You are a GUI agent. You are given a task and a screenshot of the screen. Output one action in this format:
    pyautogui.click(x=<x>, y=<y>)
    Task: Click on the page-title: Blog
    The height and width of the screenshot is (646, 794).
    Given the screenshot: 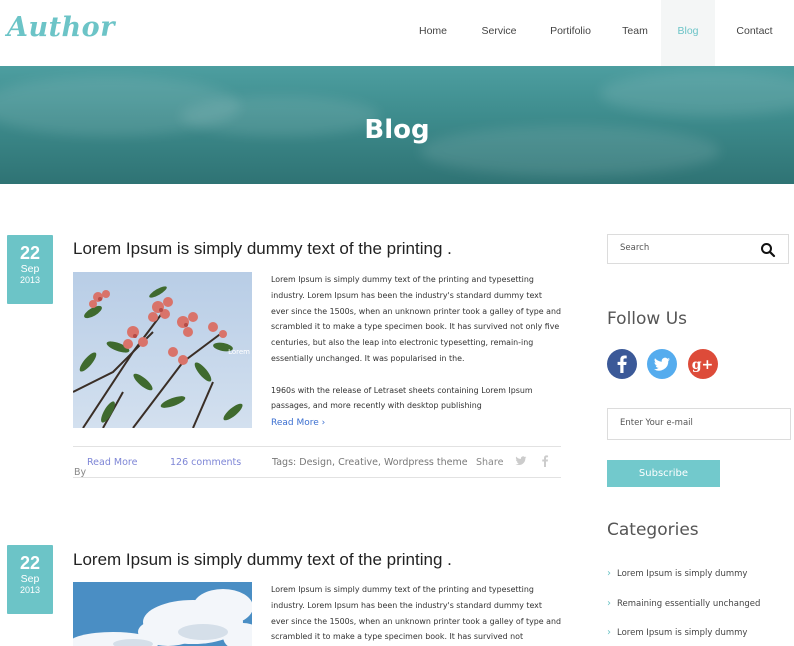 What is the action you would take?
    pyautogui.click(x=397, y=130)
    